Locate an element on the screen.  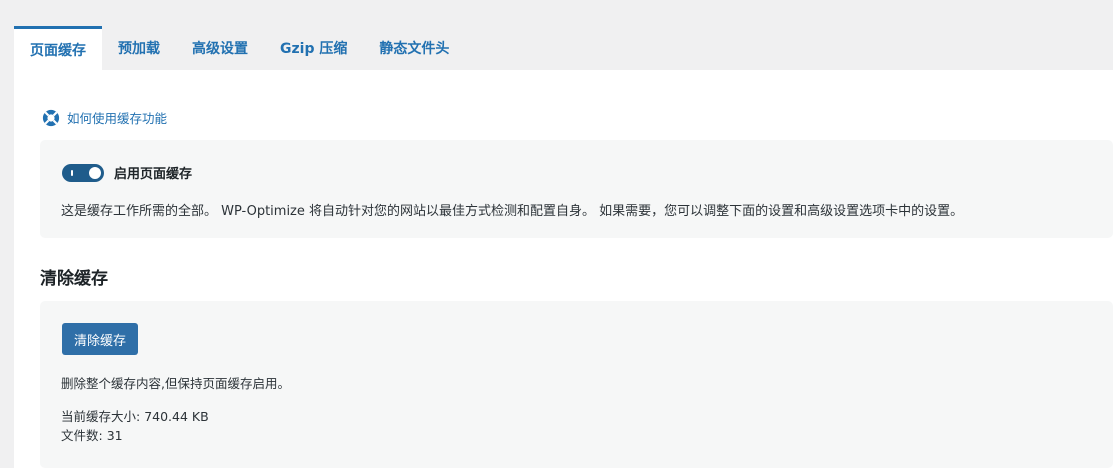
file-count-label: 文件数: is located at coordinates (82, 435).